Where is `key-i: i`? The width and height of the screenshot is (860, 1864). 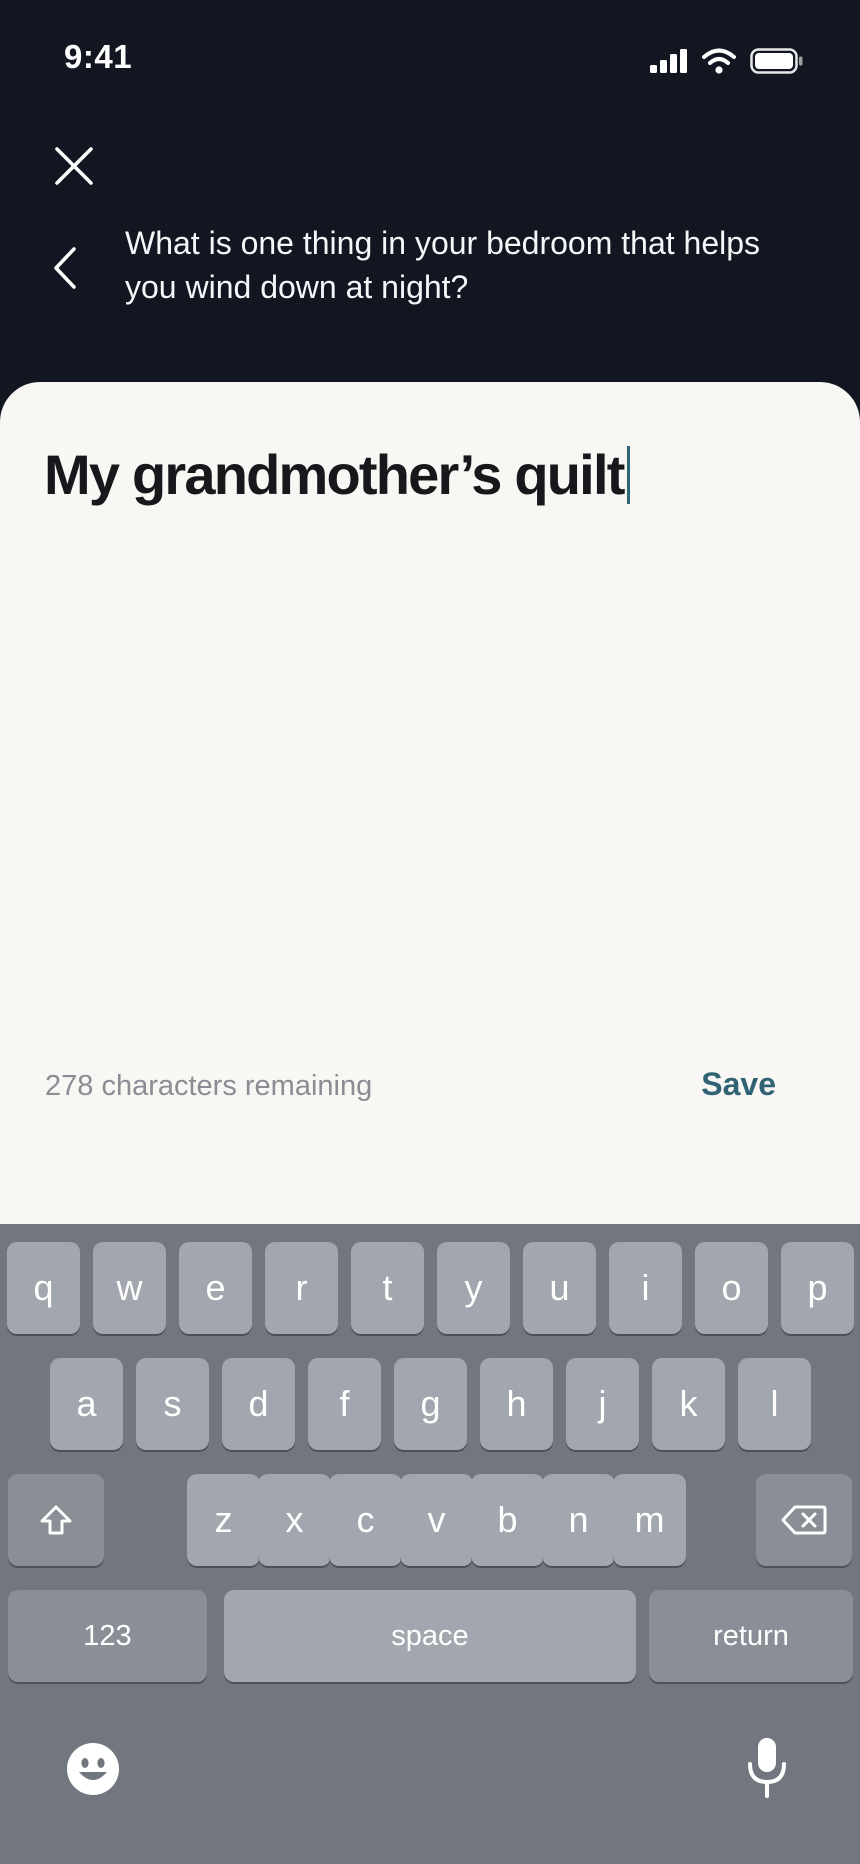
key-i: i is located at coordinates (645, 1288).